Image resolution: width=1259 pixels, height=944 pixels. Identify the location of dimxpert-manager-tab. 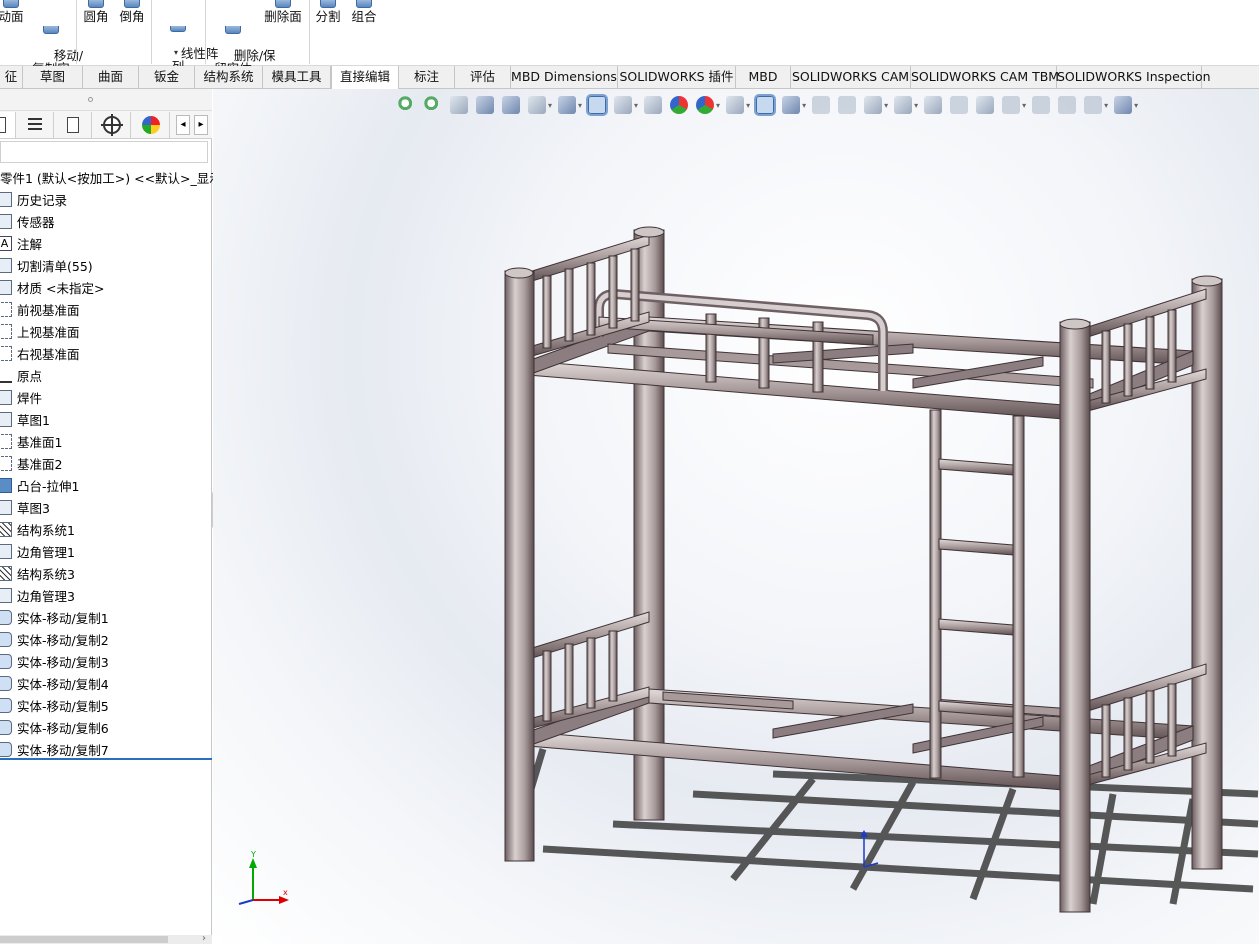
(112, 125).